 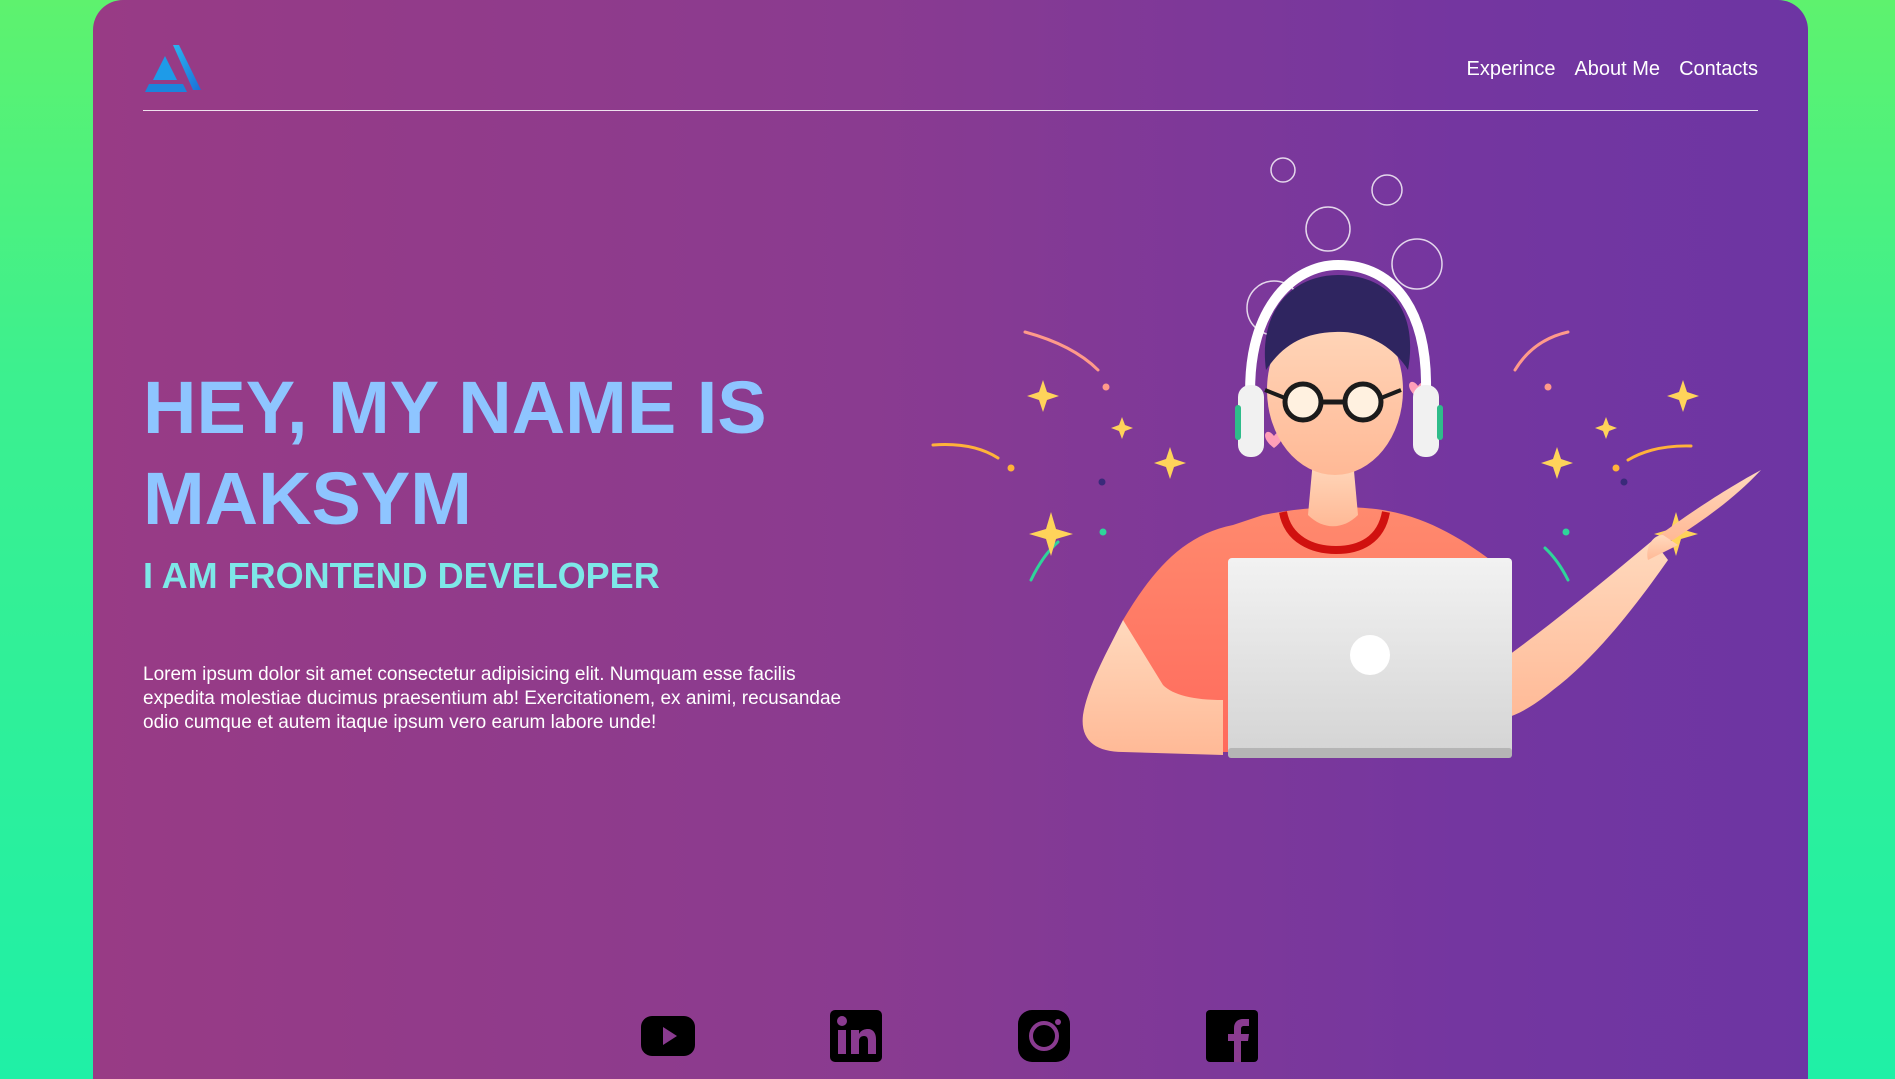 What do you see at coordinates (1044, 1036) in the screenshot?
I see `instagram-icon` at bounding box center [1044, 1036].